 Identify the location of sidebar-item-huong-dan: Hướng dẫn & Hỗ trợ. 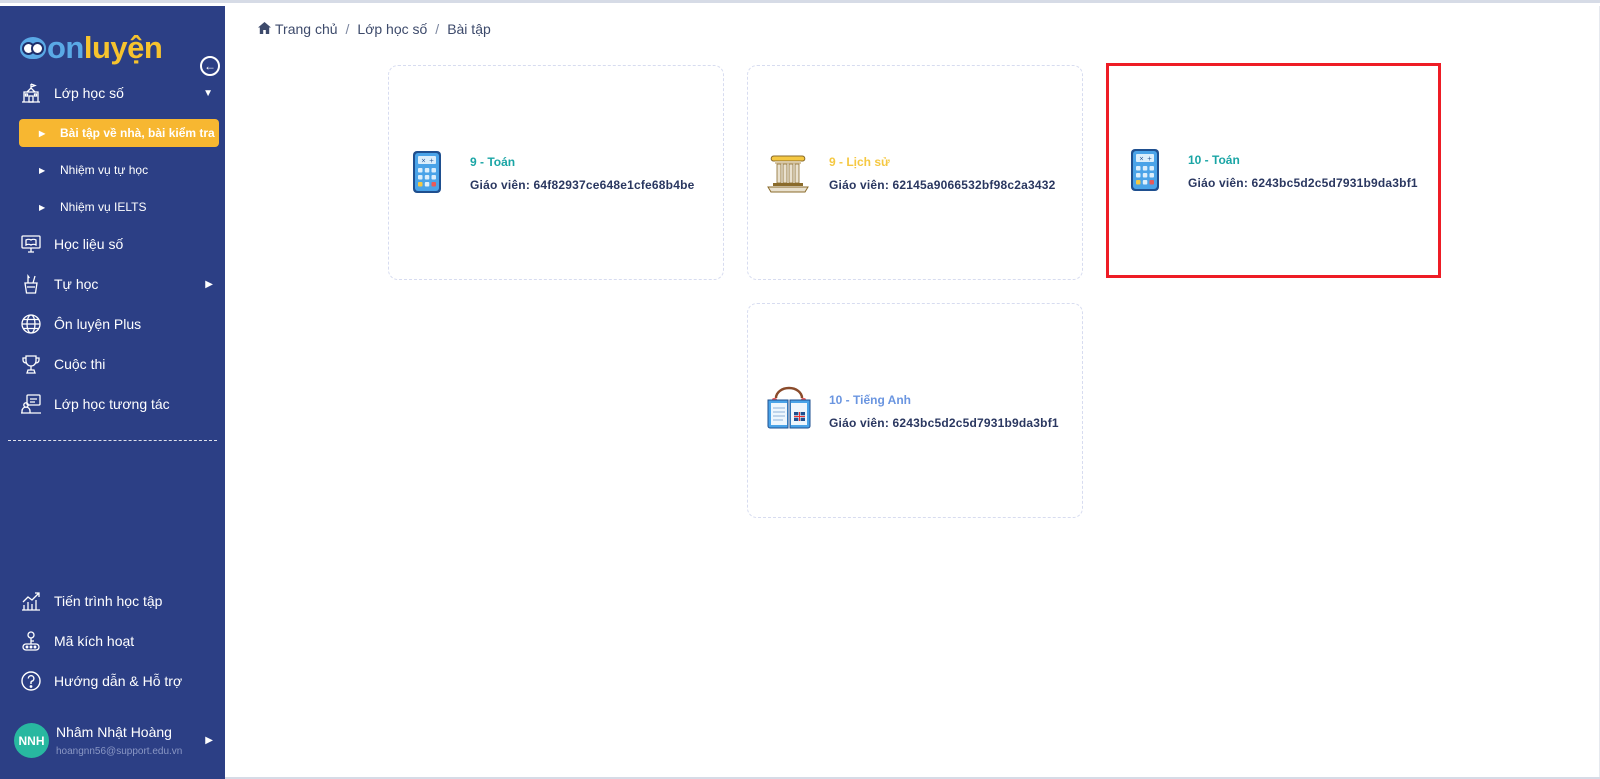
(112, 681).